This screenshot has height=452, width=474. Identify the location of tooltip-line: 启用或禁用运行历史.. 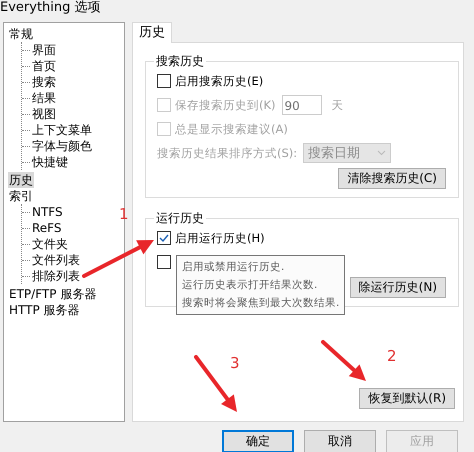
(234, 267).